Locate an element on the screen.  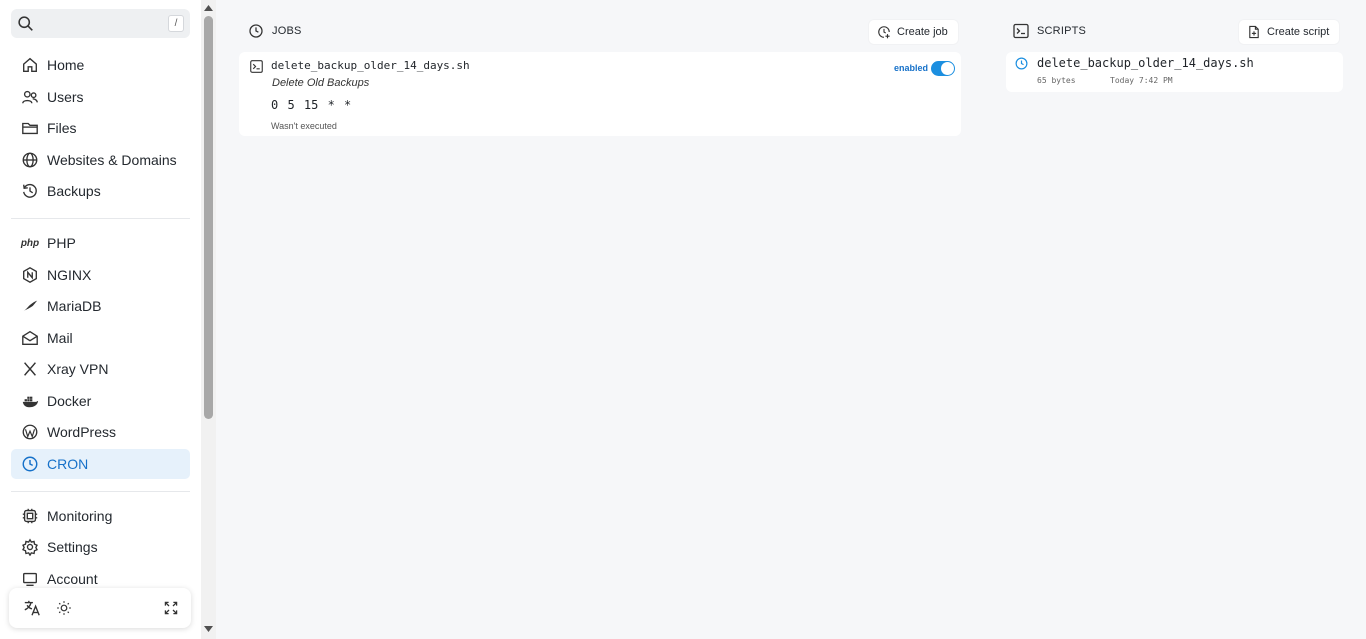
sidebar-item-cron: CRON is located at coordinates (100, 464).